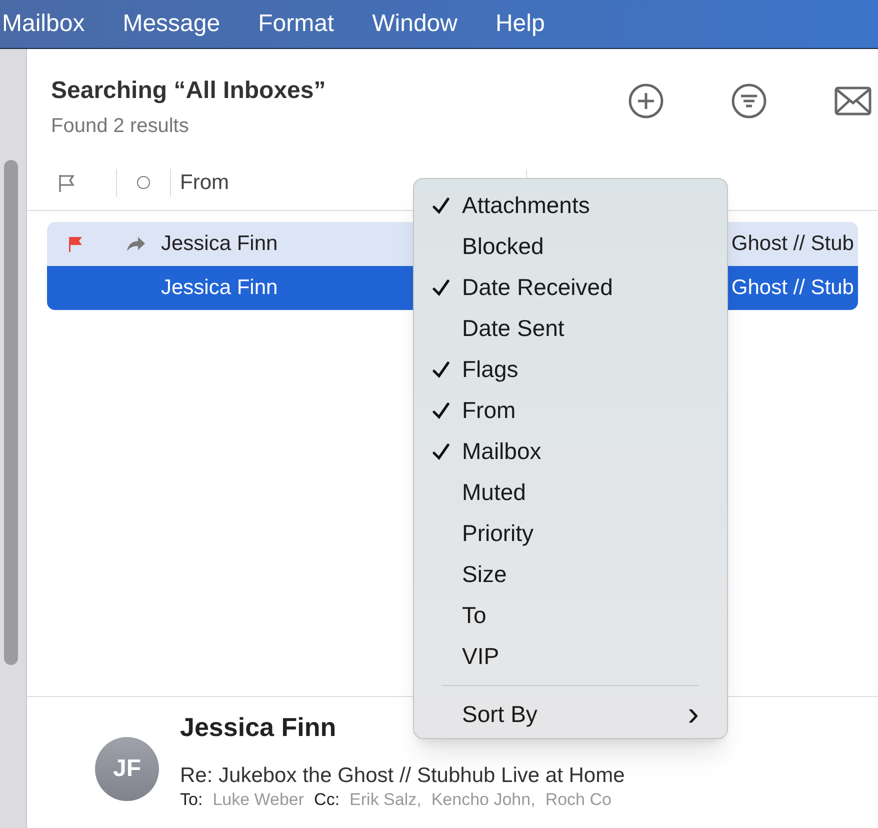  What do you see at coordinates (258, 727) in the screenshot?
I see `sender-name: Jessica Finn` at bounding box center [258, 727].